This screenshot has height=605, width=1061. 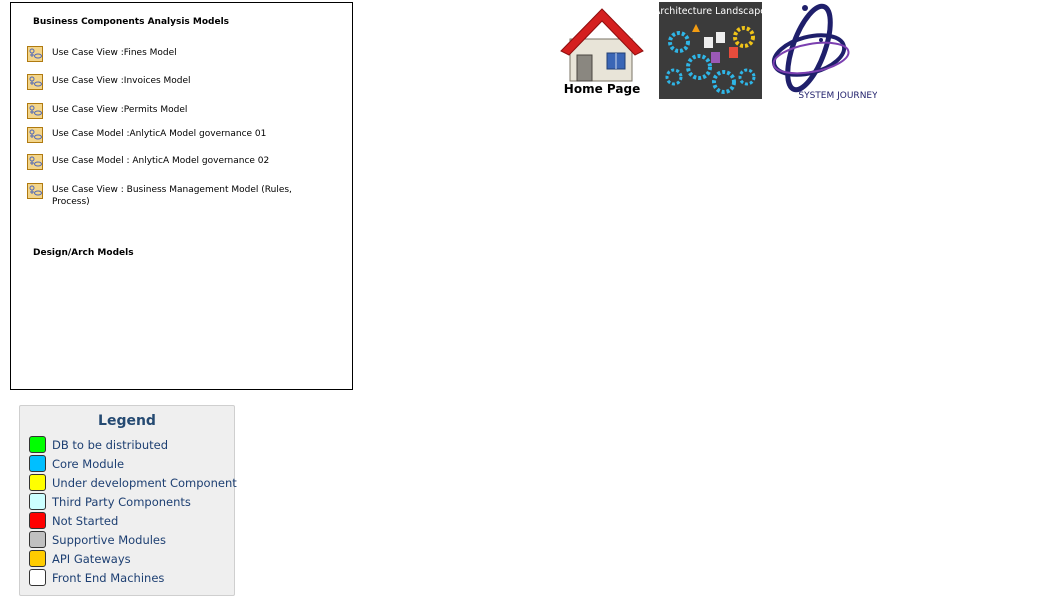 I want to click on business-models-title: Business Components Analysis Models, so click(x=131, y=22).